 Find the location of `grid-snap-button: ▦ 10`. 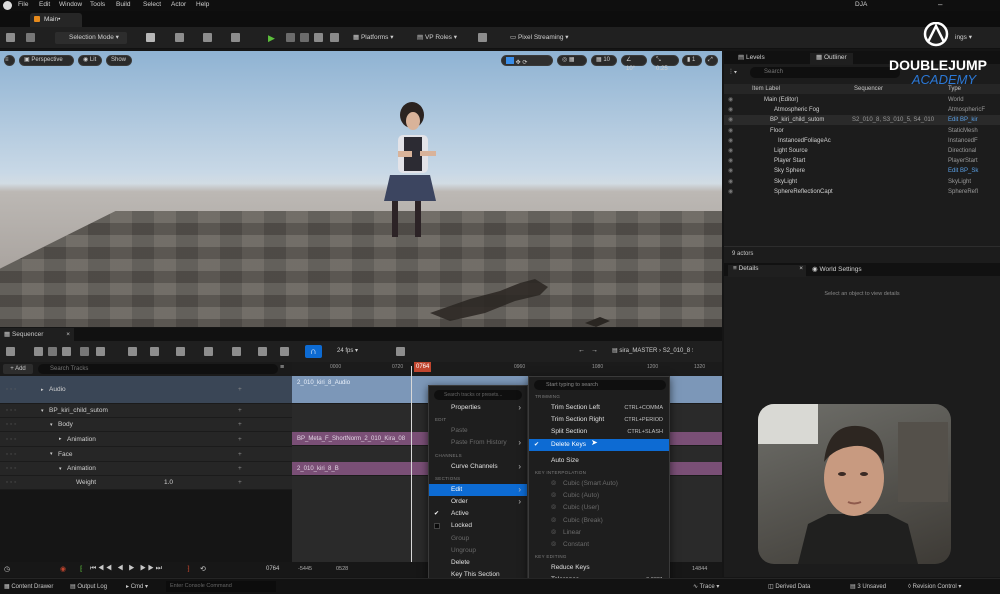

grid-snap-button: ▦ 10 is located at coordinates (604, 60).